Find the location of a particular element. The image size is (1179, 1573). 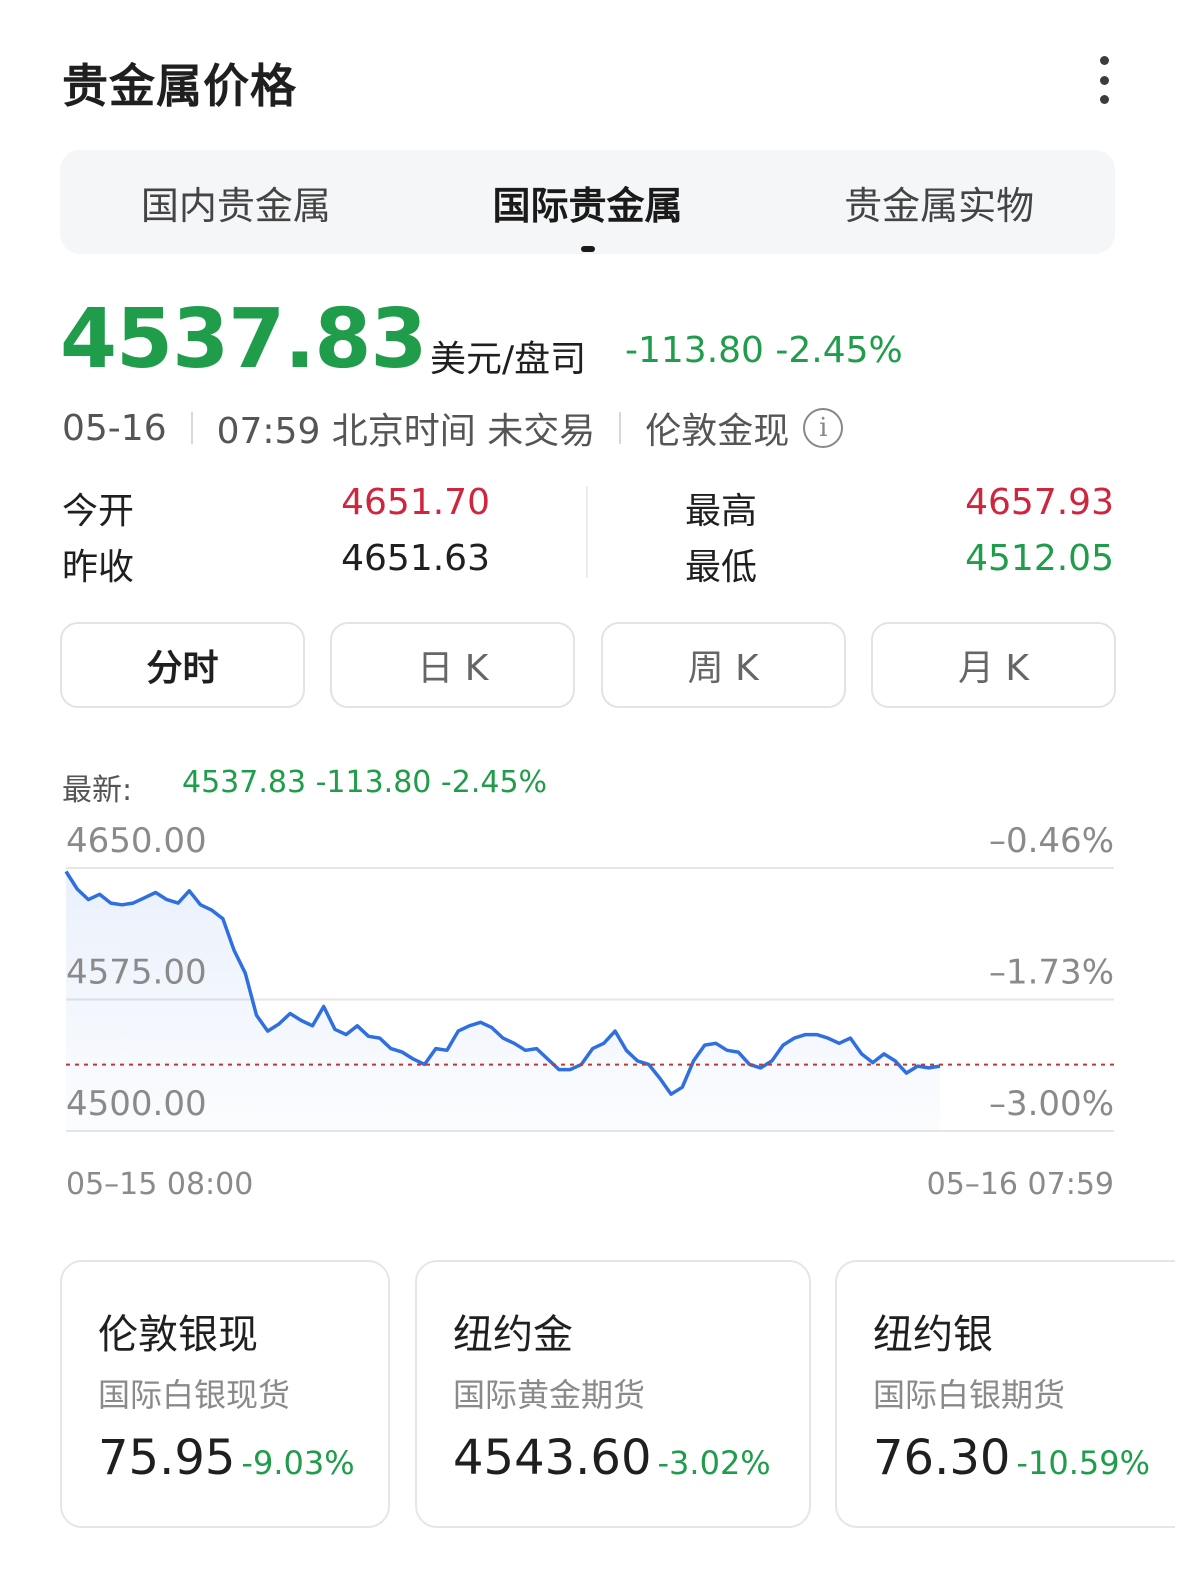

mini-card-subtitle: 国际白银现货 is located at coordinates (194, 1395).